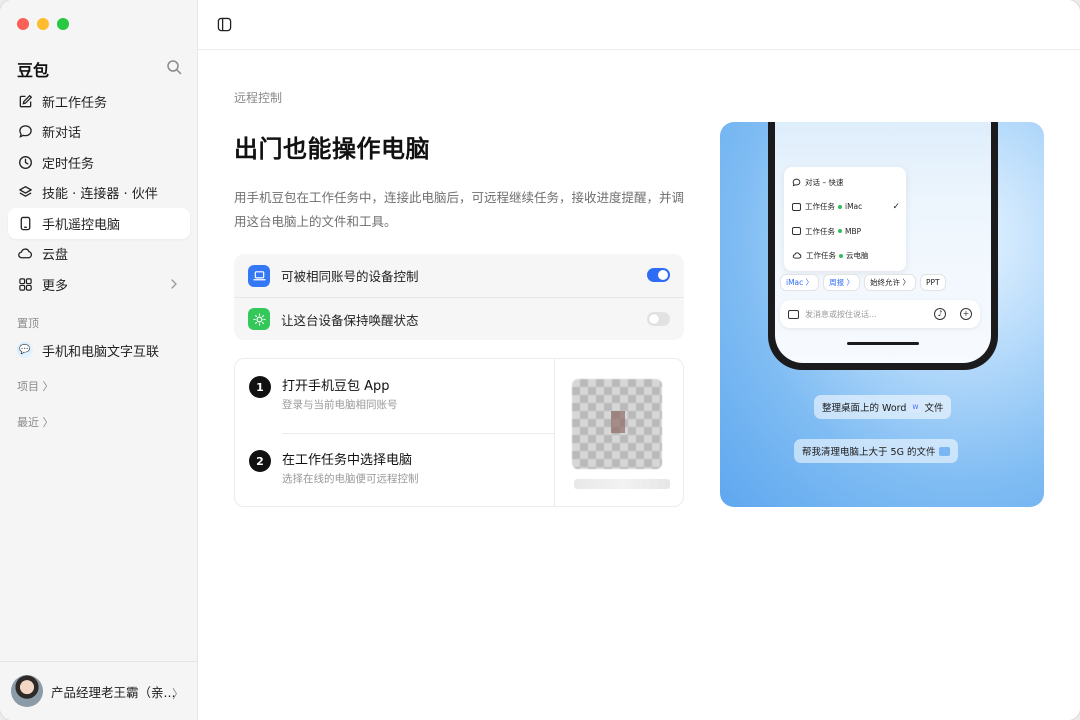 The image size is (1080, 720). What do you see at coordinates (845, 182) in the screenshot?
I see `menu-item-chat-quick: 对话 – 快速` at bounding box center [845, 182].